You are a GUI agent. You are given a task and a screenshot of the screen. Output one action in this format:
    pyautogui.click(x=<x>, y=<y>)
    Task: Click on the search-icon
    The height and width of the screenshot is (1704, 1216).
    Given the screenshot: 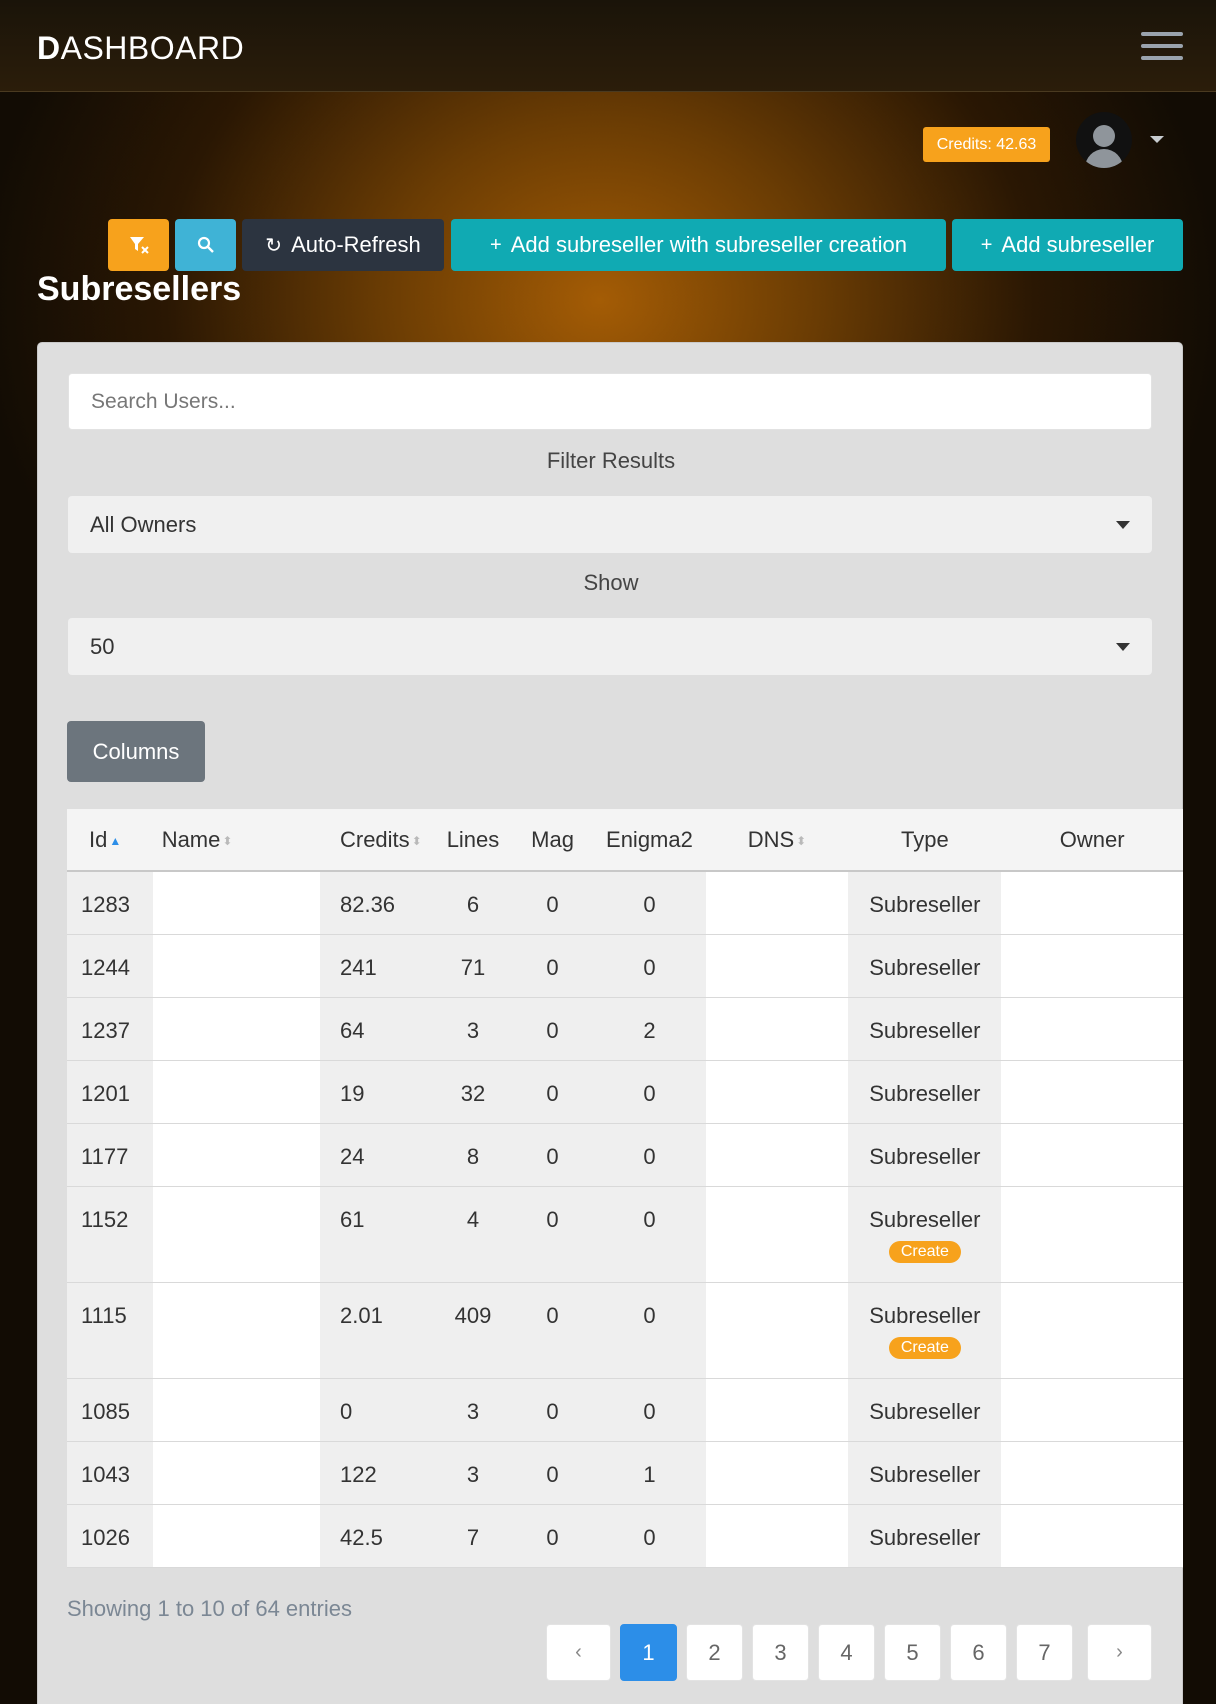 What is the action you would take?
    pyautogui.click(x=205, y=244)
    